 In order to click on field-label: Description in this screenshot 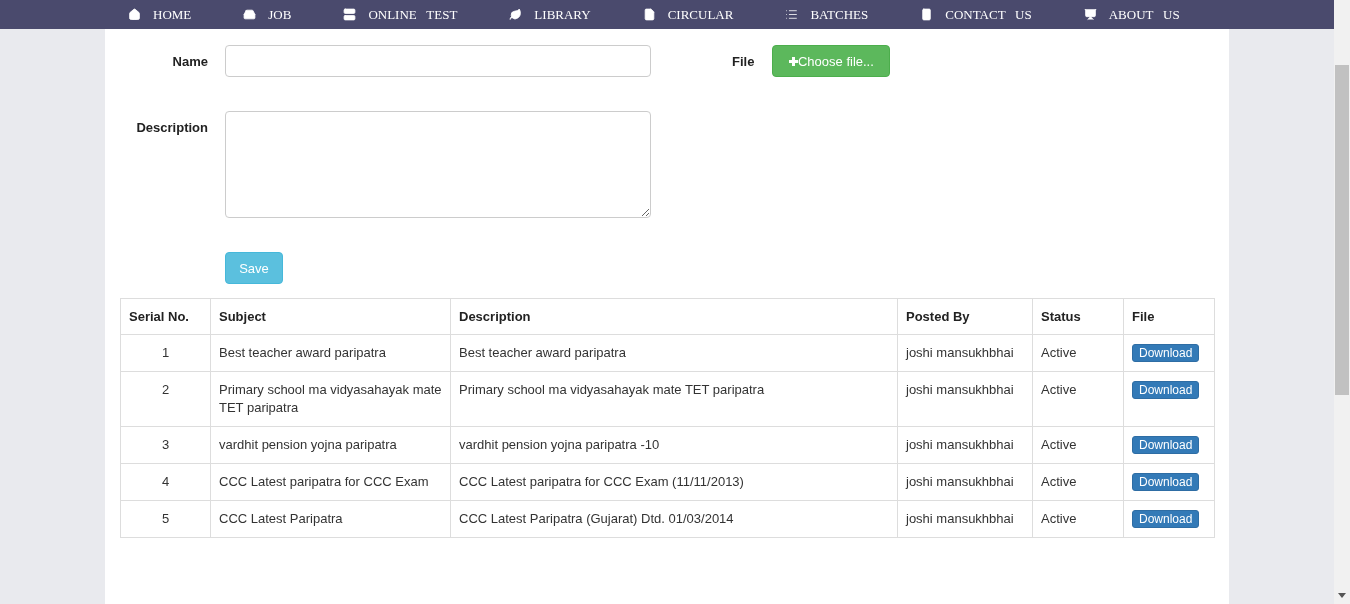, I will do `click(171, 127)`.